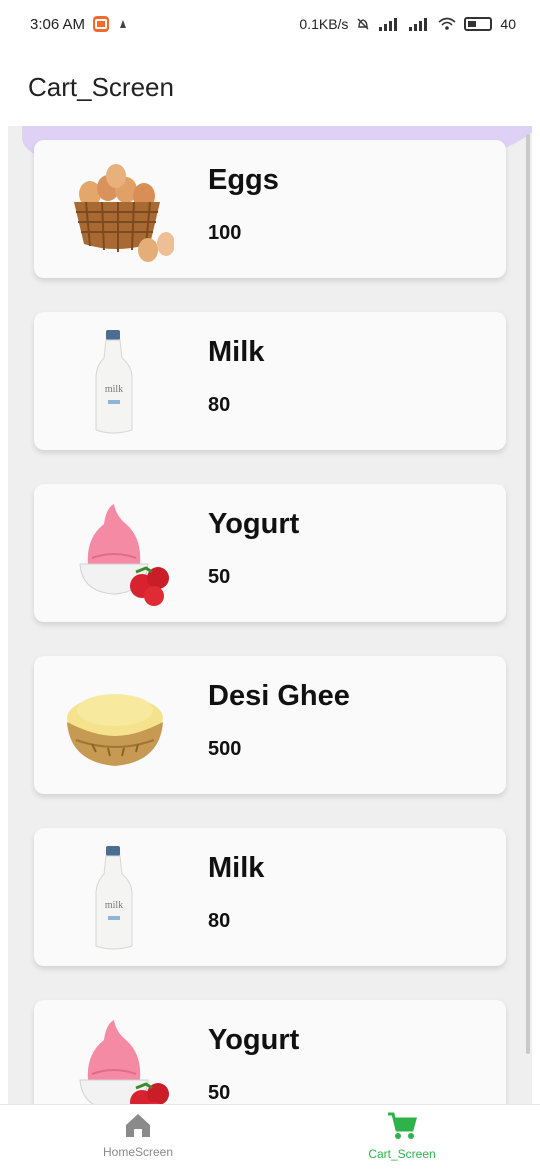 The image size is (540, 1170). I want to click on home-icon, so click(138, 1125).